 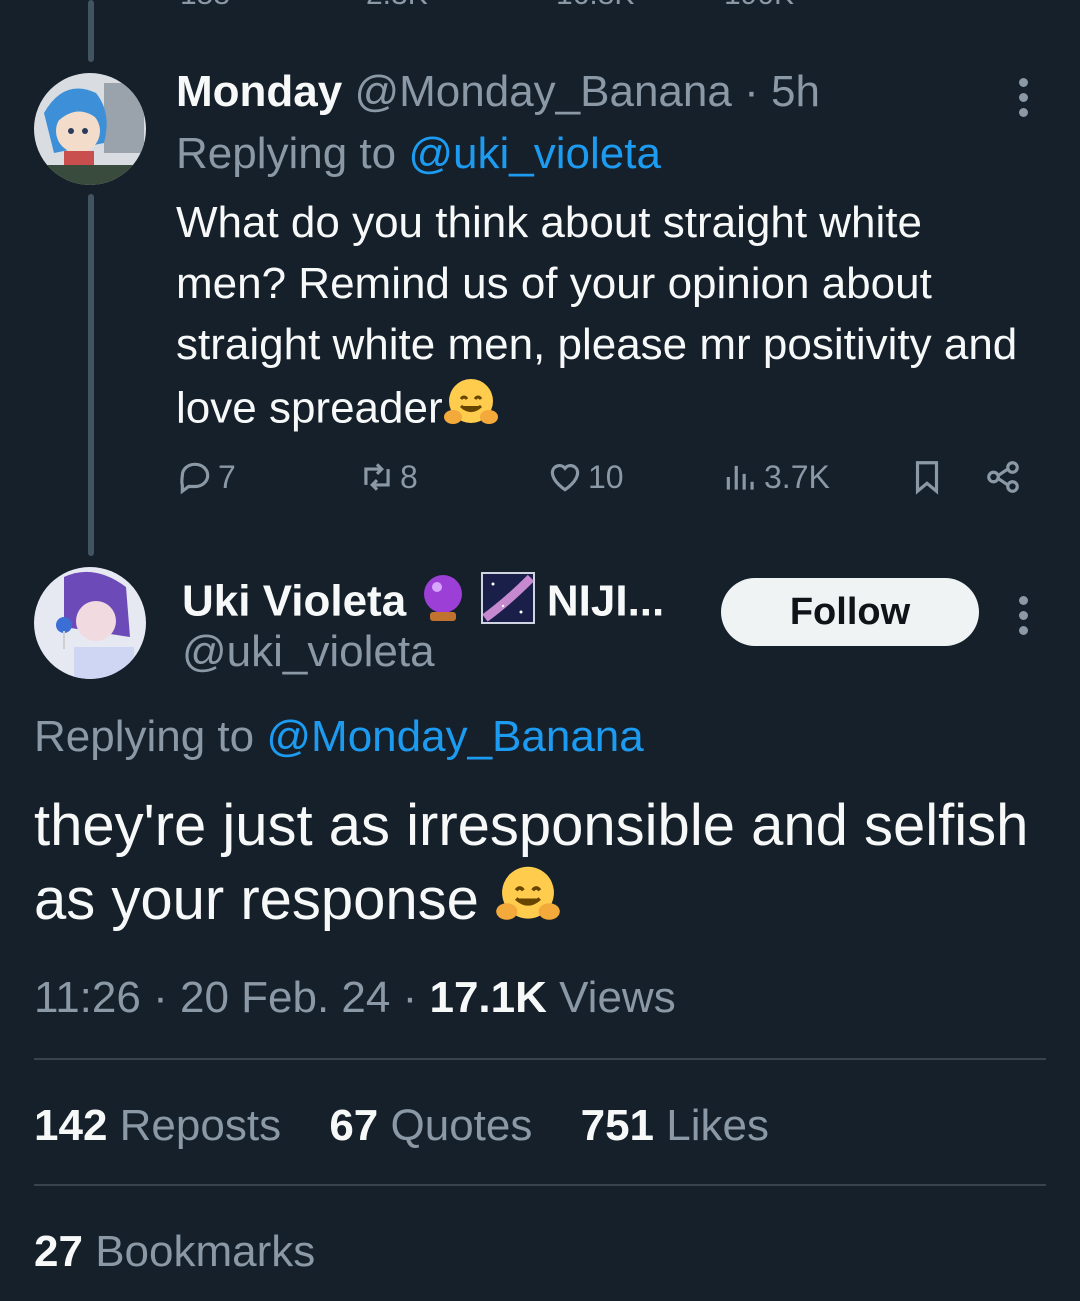 I want to click on previous-tweet-actions: 158 2.3K 16.8K 190K, so click(x=606, y=9).